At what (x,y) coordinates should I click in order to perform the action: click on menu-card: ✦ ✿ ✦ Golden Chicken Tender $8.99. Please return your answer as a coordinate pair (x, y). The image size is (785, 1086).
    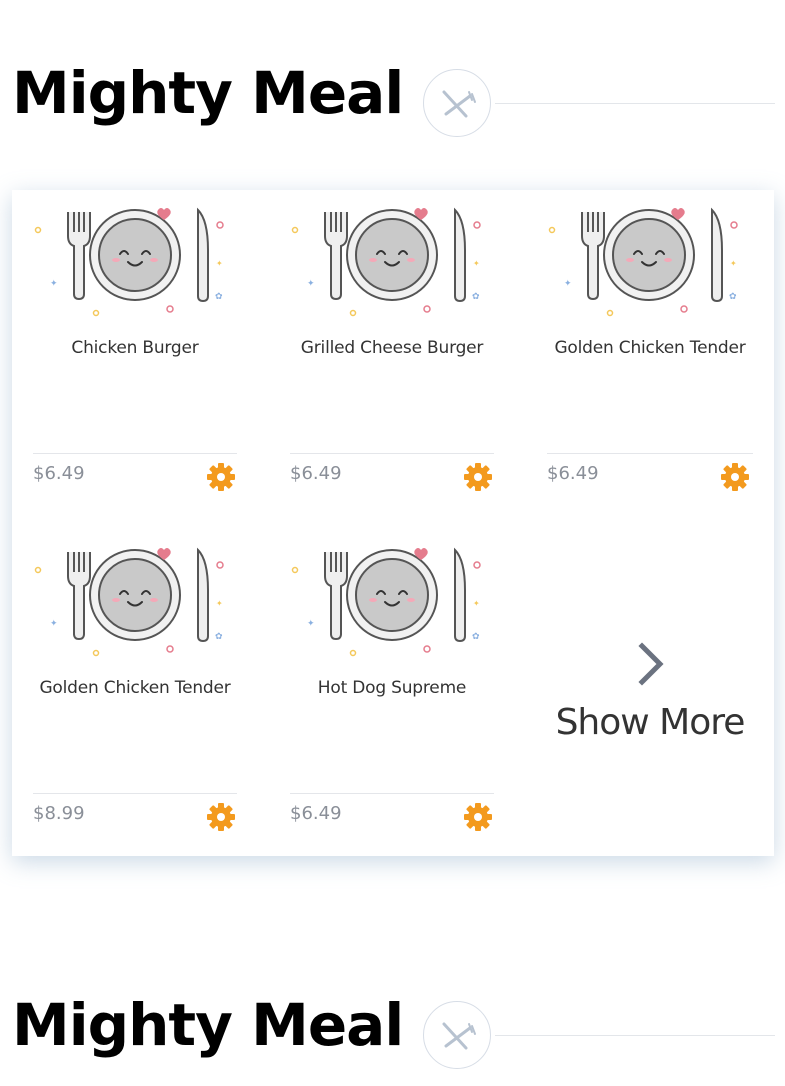
    Looking at the image, I should click on (135, 692).